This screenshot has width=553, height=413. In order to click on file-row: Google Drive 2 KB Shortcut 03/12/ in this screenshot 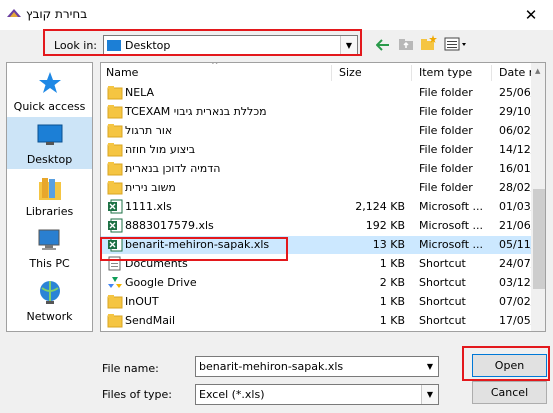, I will do `click(316, 283)`.